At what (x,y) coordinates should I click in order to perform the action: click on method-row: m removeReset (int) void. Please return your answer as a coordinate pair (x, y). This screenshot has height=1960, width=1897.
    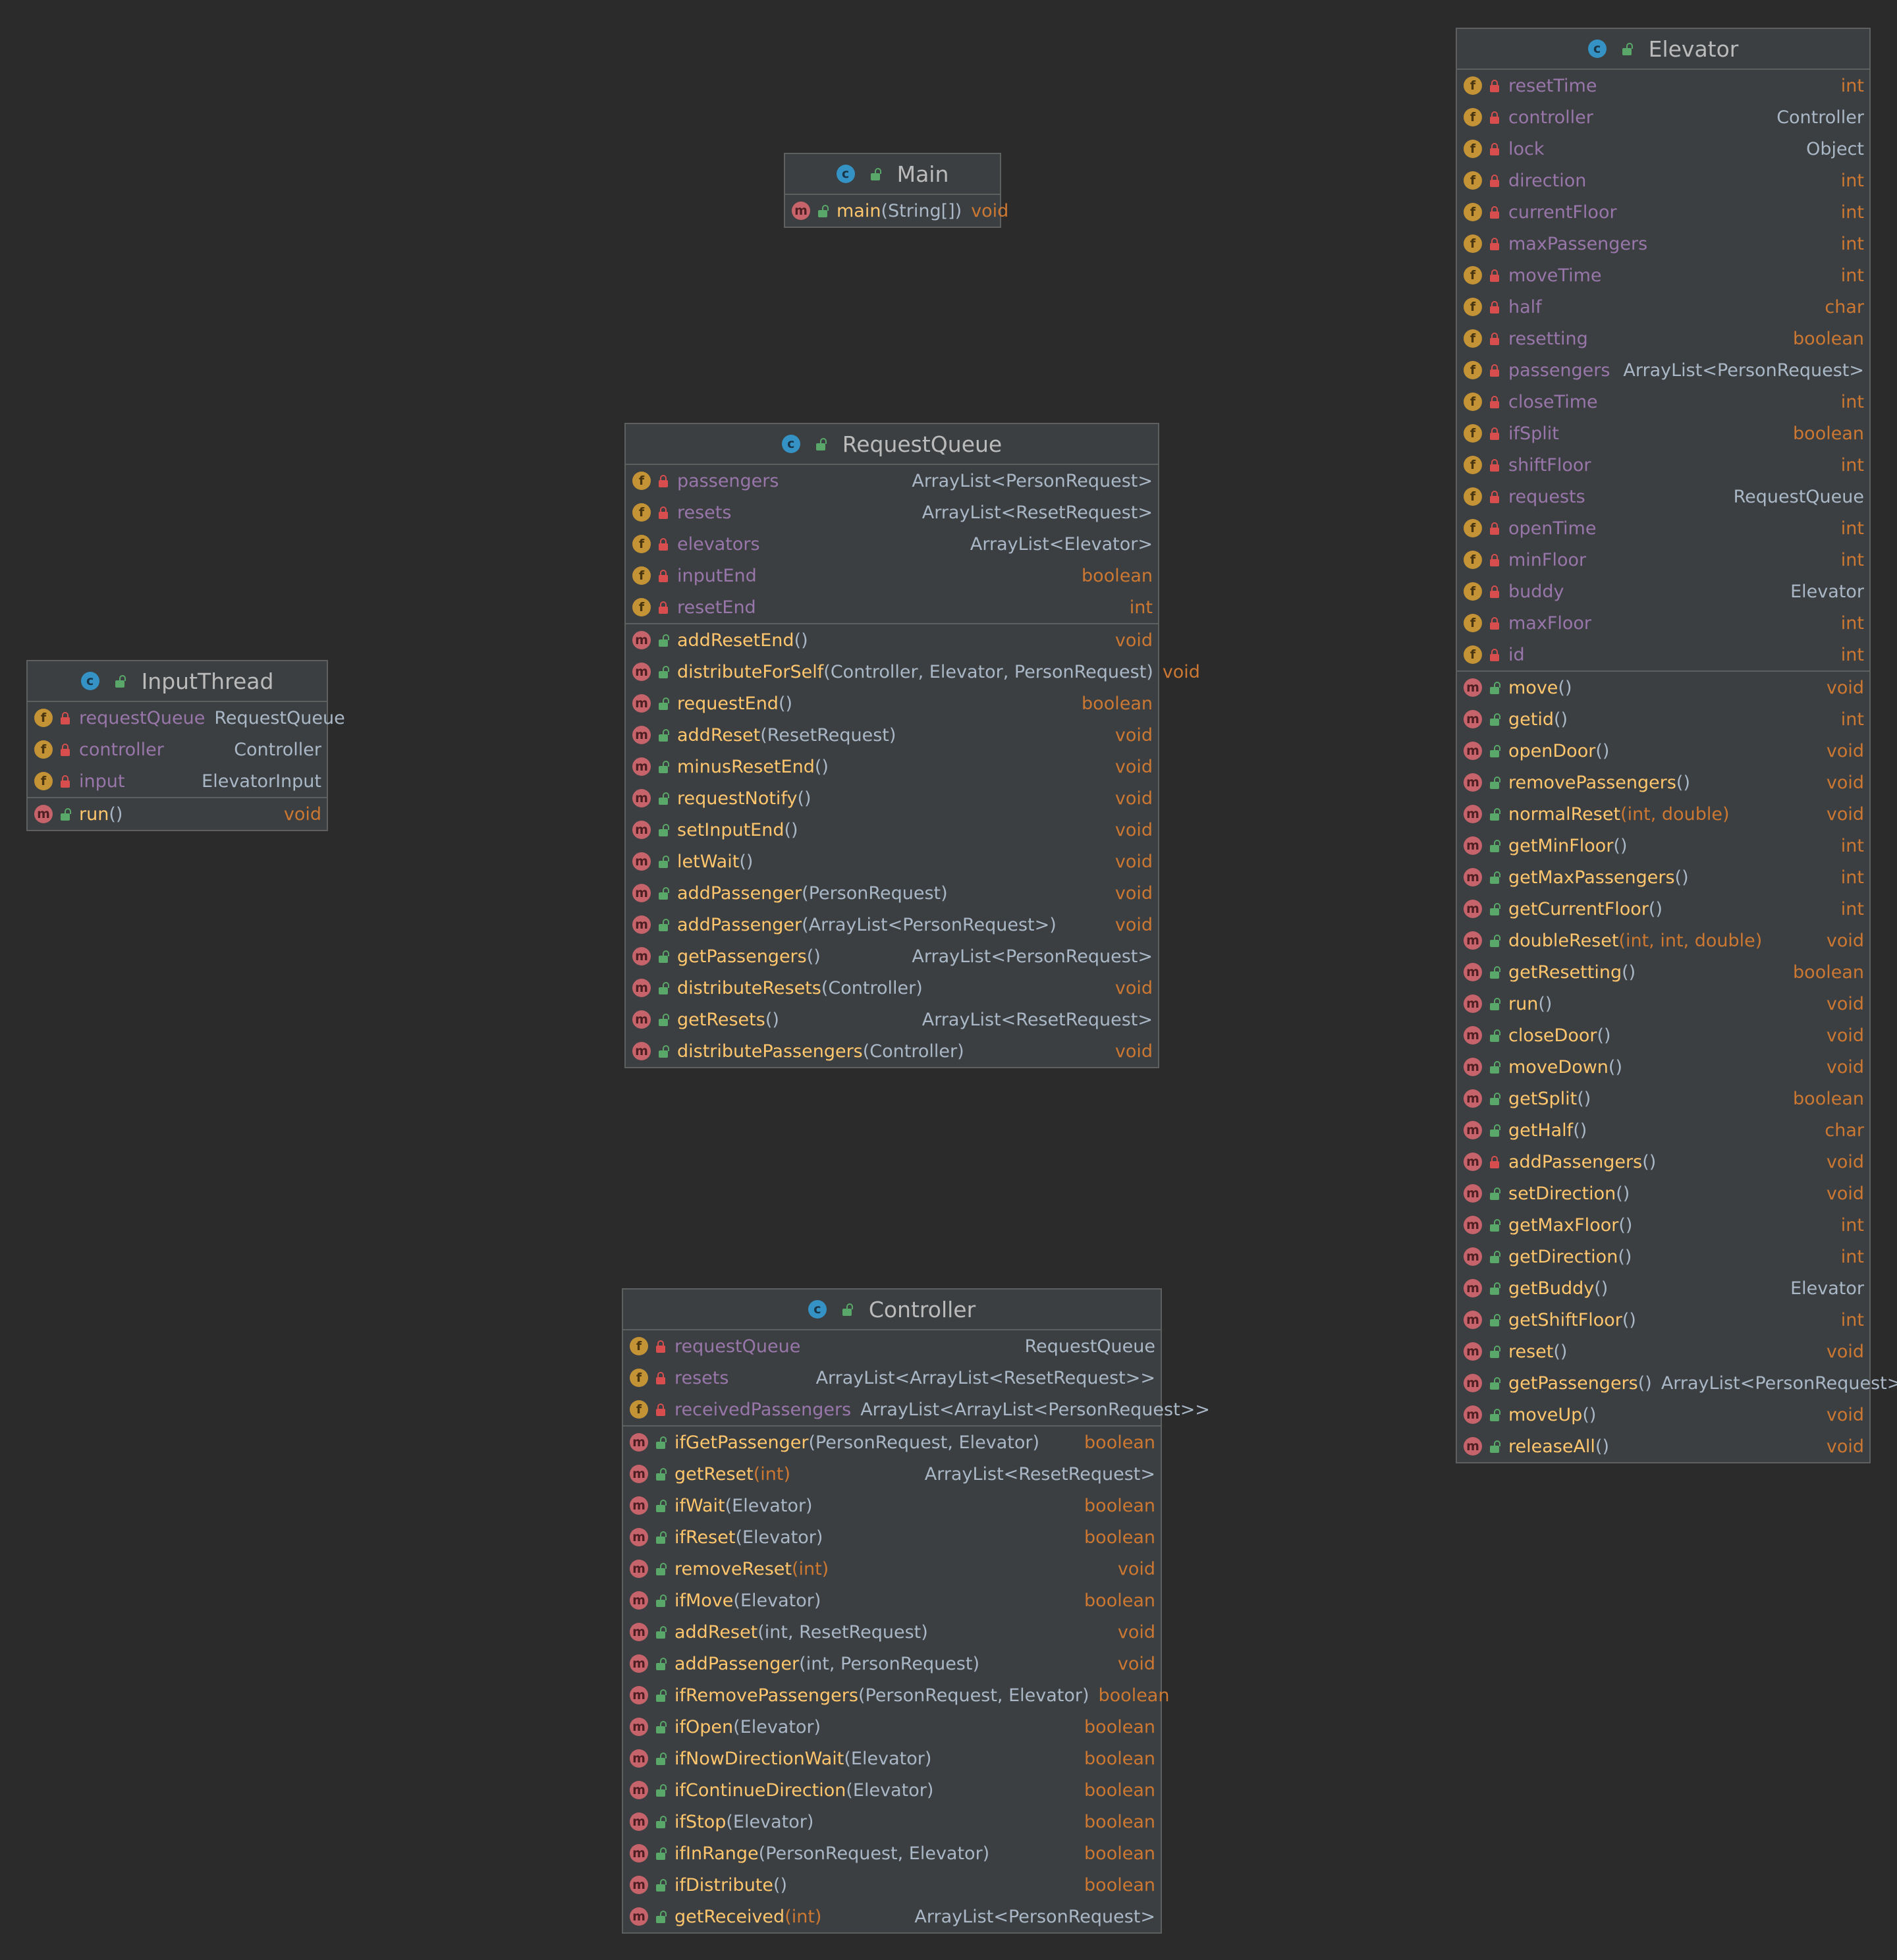
    Looking at the image, I should click on (892, 1569).